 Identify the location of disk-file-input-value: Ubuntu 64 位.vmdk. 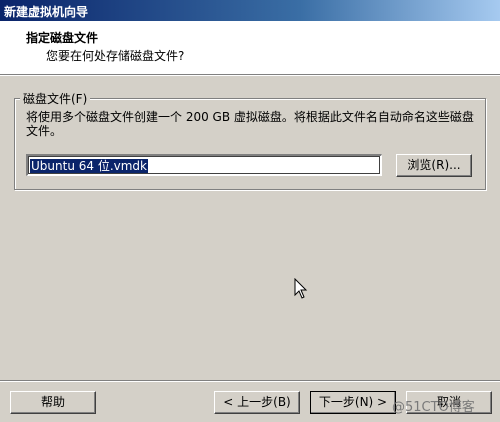
(89, 166).